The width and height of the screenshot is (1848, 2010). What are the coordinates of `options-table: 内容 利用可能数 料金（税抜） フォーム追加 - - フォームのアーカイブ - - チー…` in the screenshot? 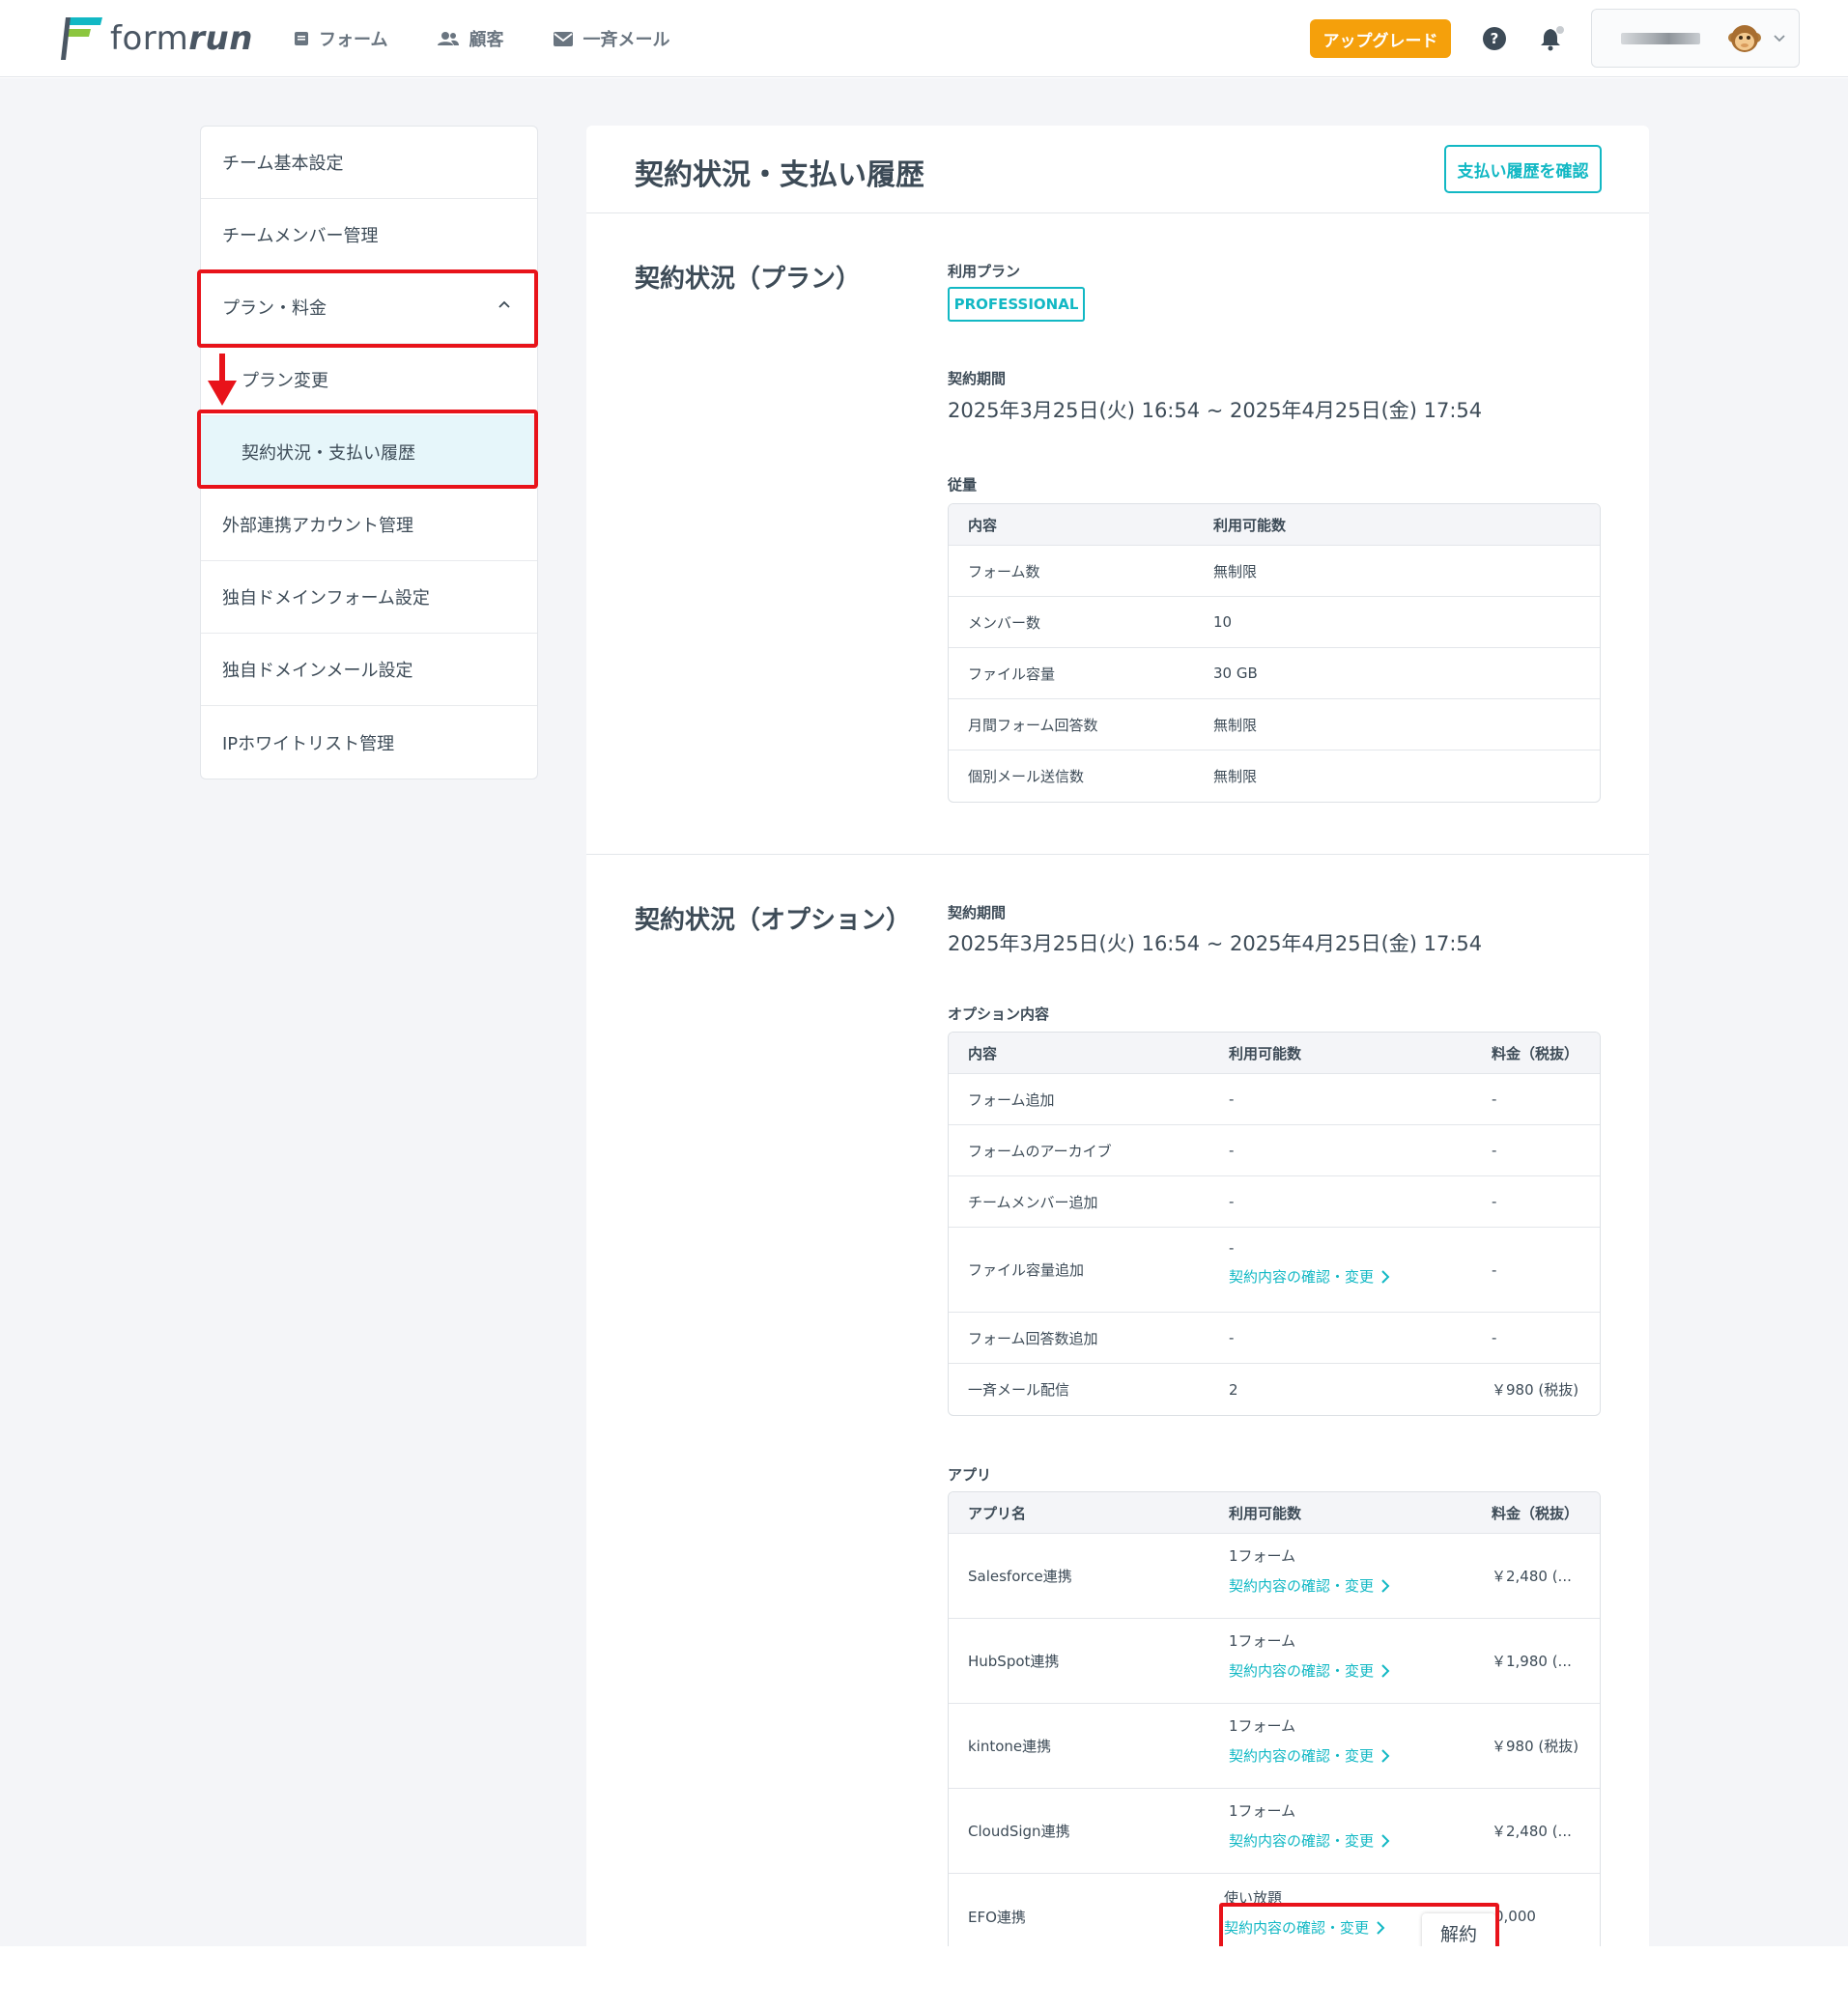 It's located at (1274, 1224).